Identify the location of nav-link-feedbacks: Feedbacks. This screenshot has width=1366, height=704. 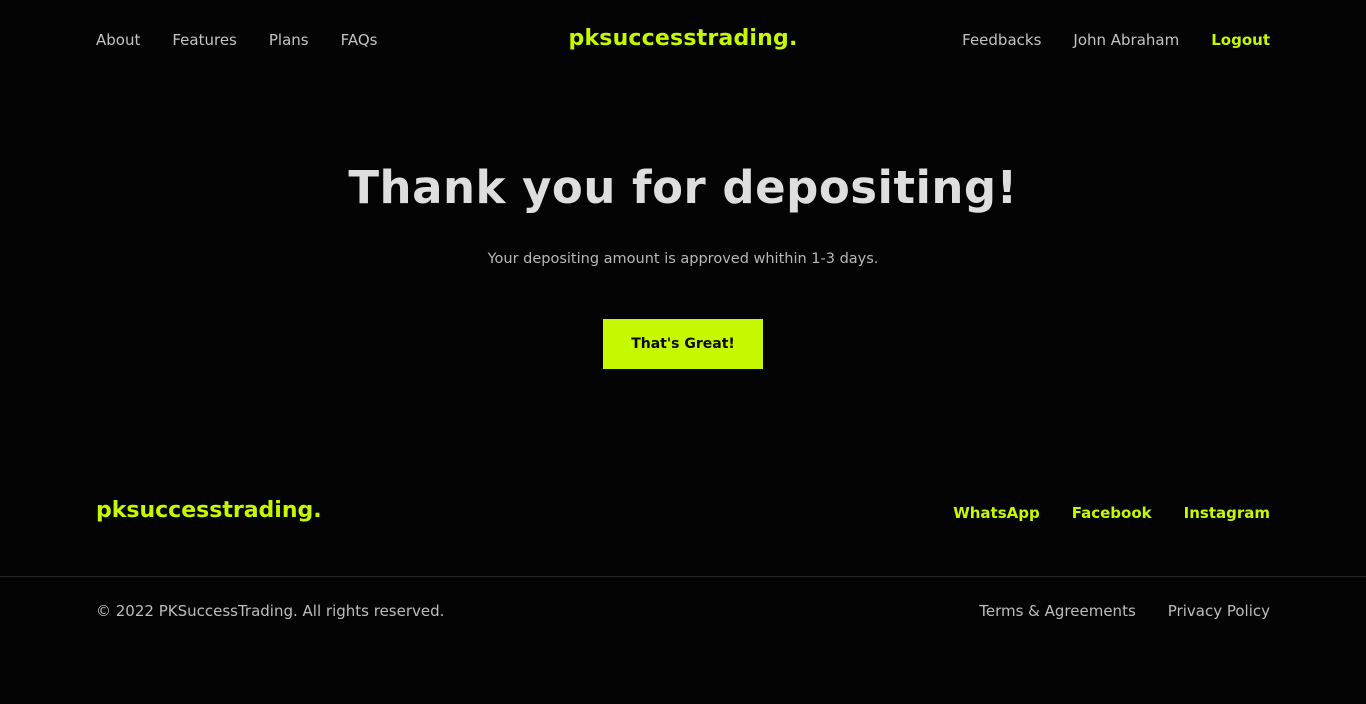
(1001, 40).